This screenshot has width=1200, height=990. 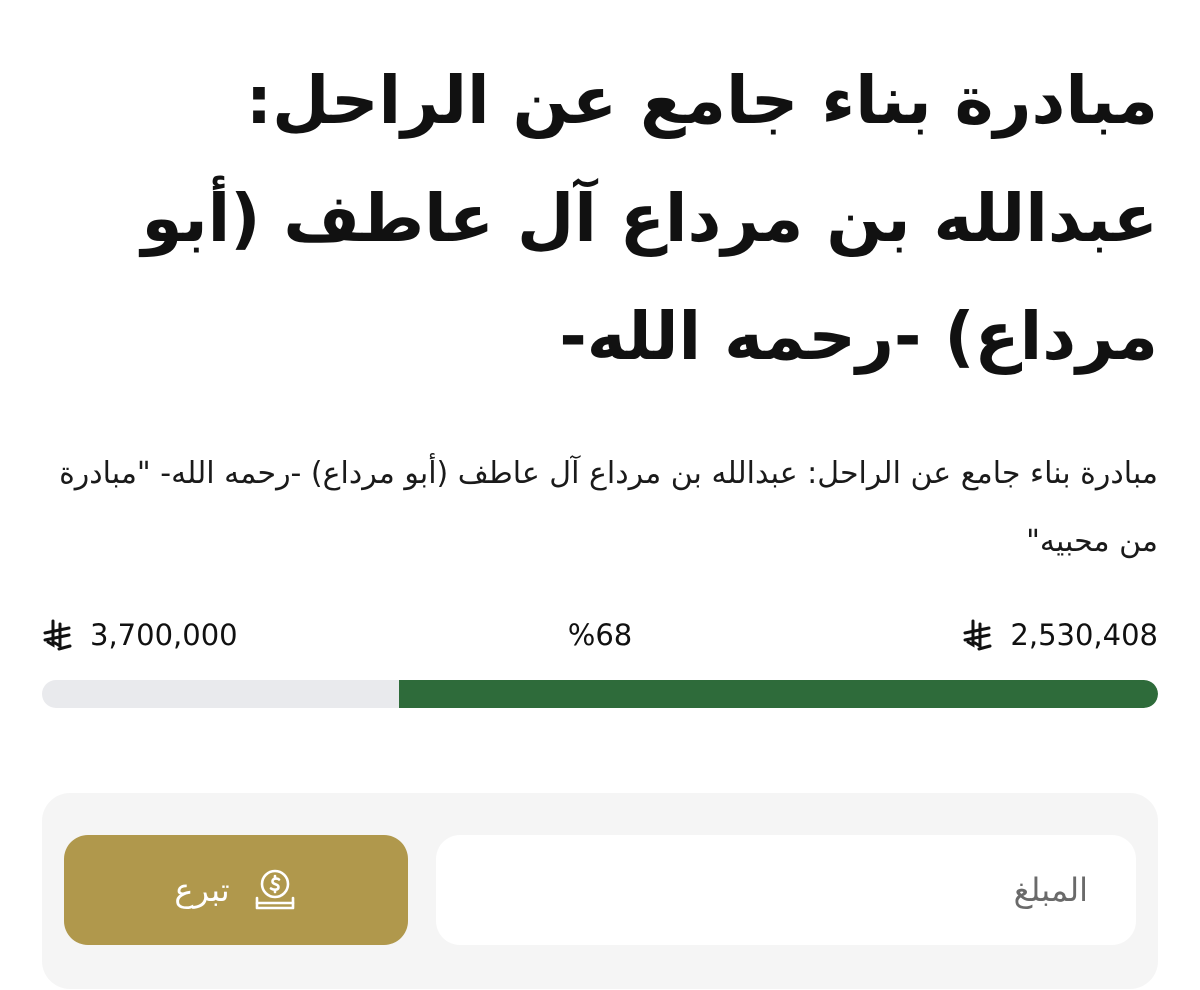 What do you see at coordinates (600, 635) in the screenshot?
I see `progress-percent: %68` at bounding box center [600, 635].